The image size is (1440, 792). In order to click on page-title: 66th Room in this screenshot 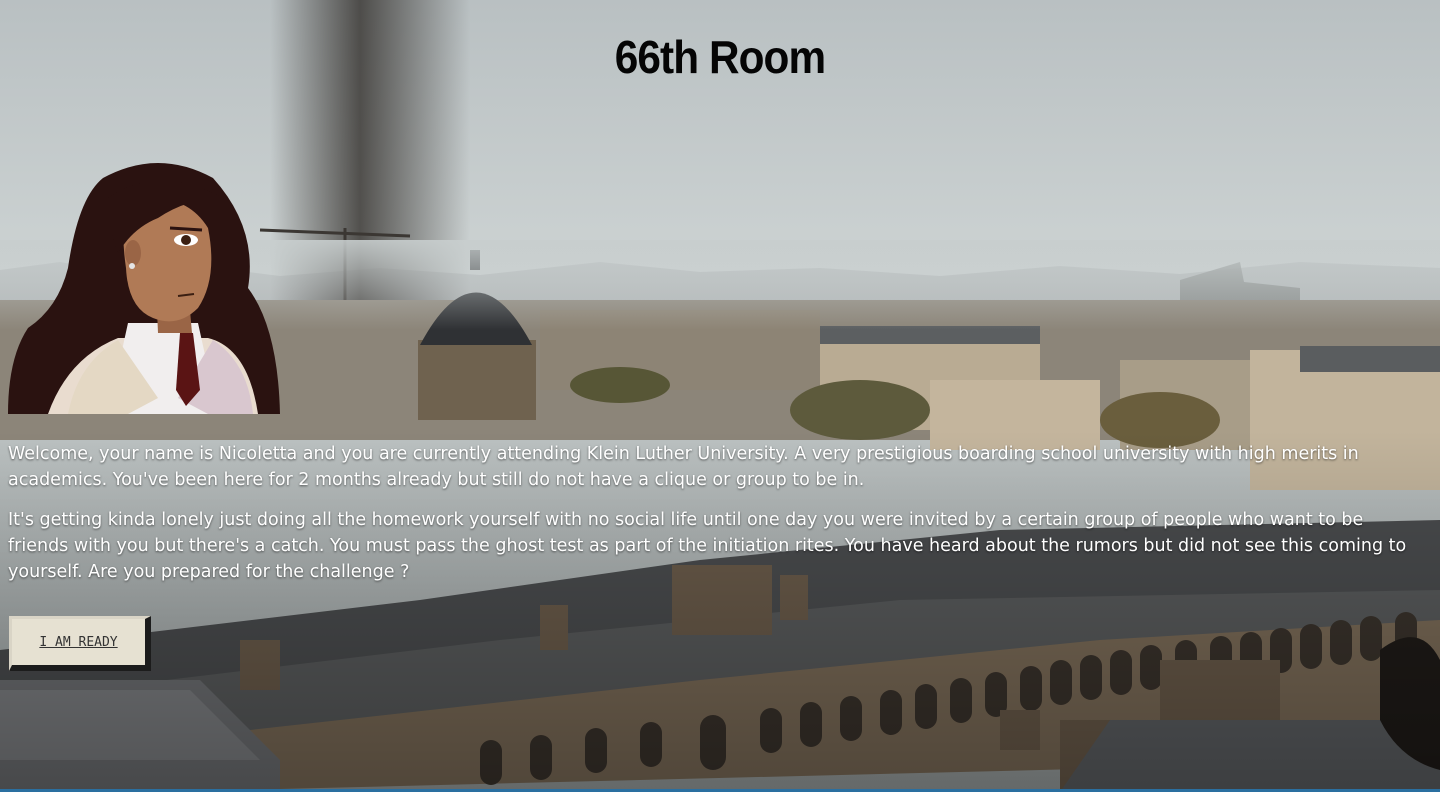, I will do `click(720, 57)`.